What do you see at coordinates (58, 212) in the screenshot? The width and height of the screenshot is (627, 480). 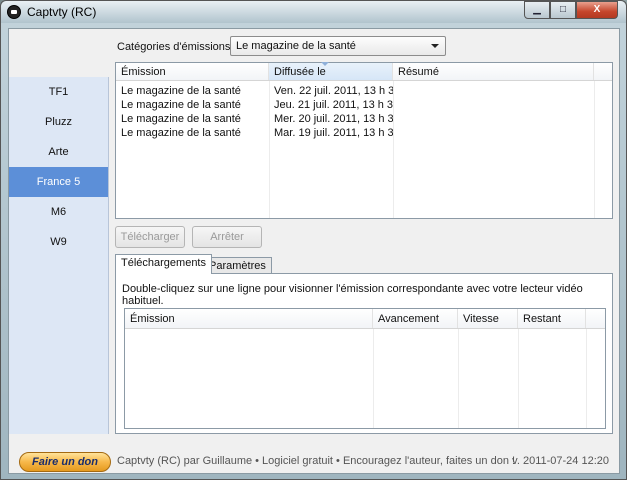 I see `sidebar-item-m6: M6` at bounding box center [58, 212].